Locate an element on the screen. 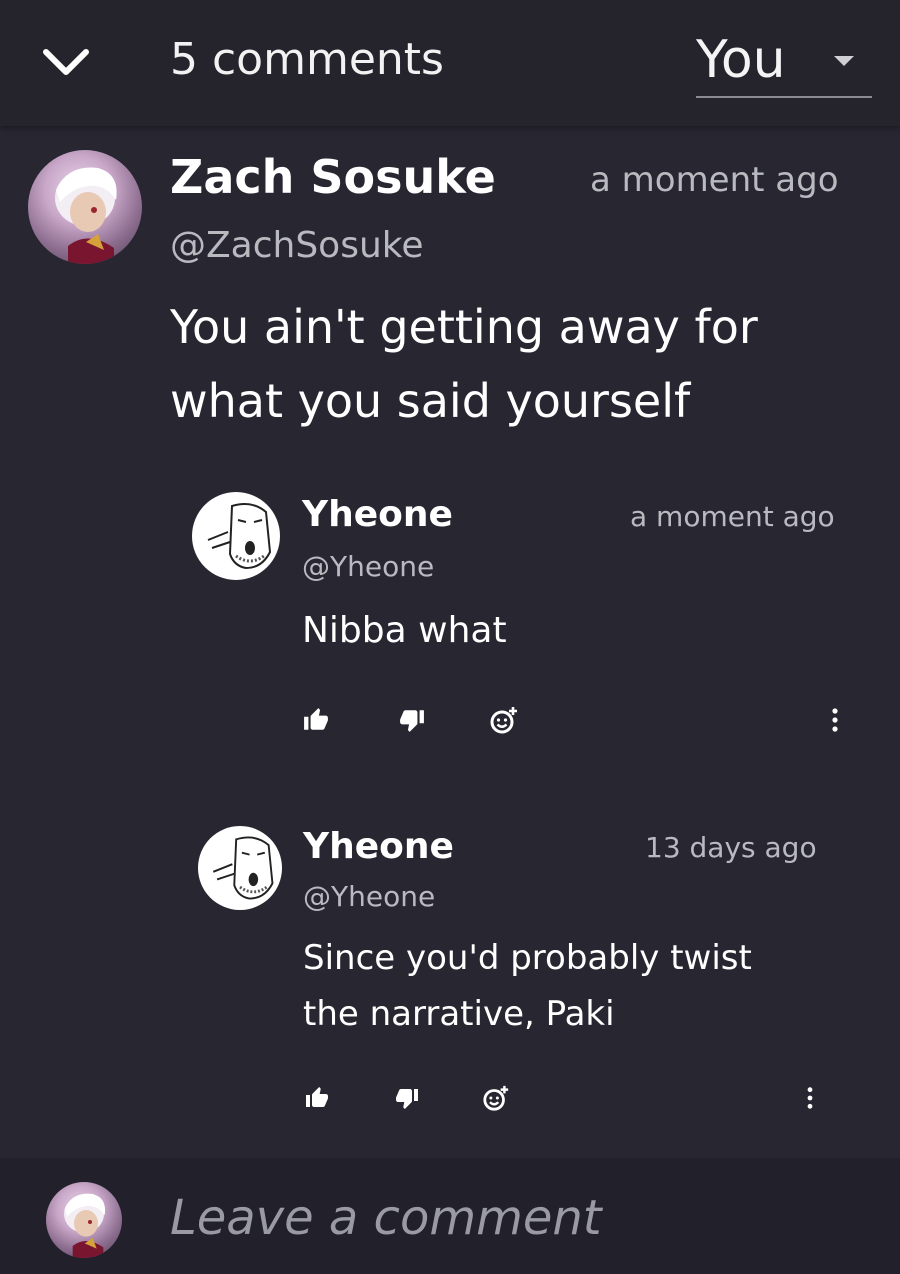 Image resolution: width=900 pixels, height=1274 pixels. comment-author: Zach Sosuke is located at coordinates (333, 177).